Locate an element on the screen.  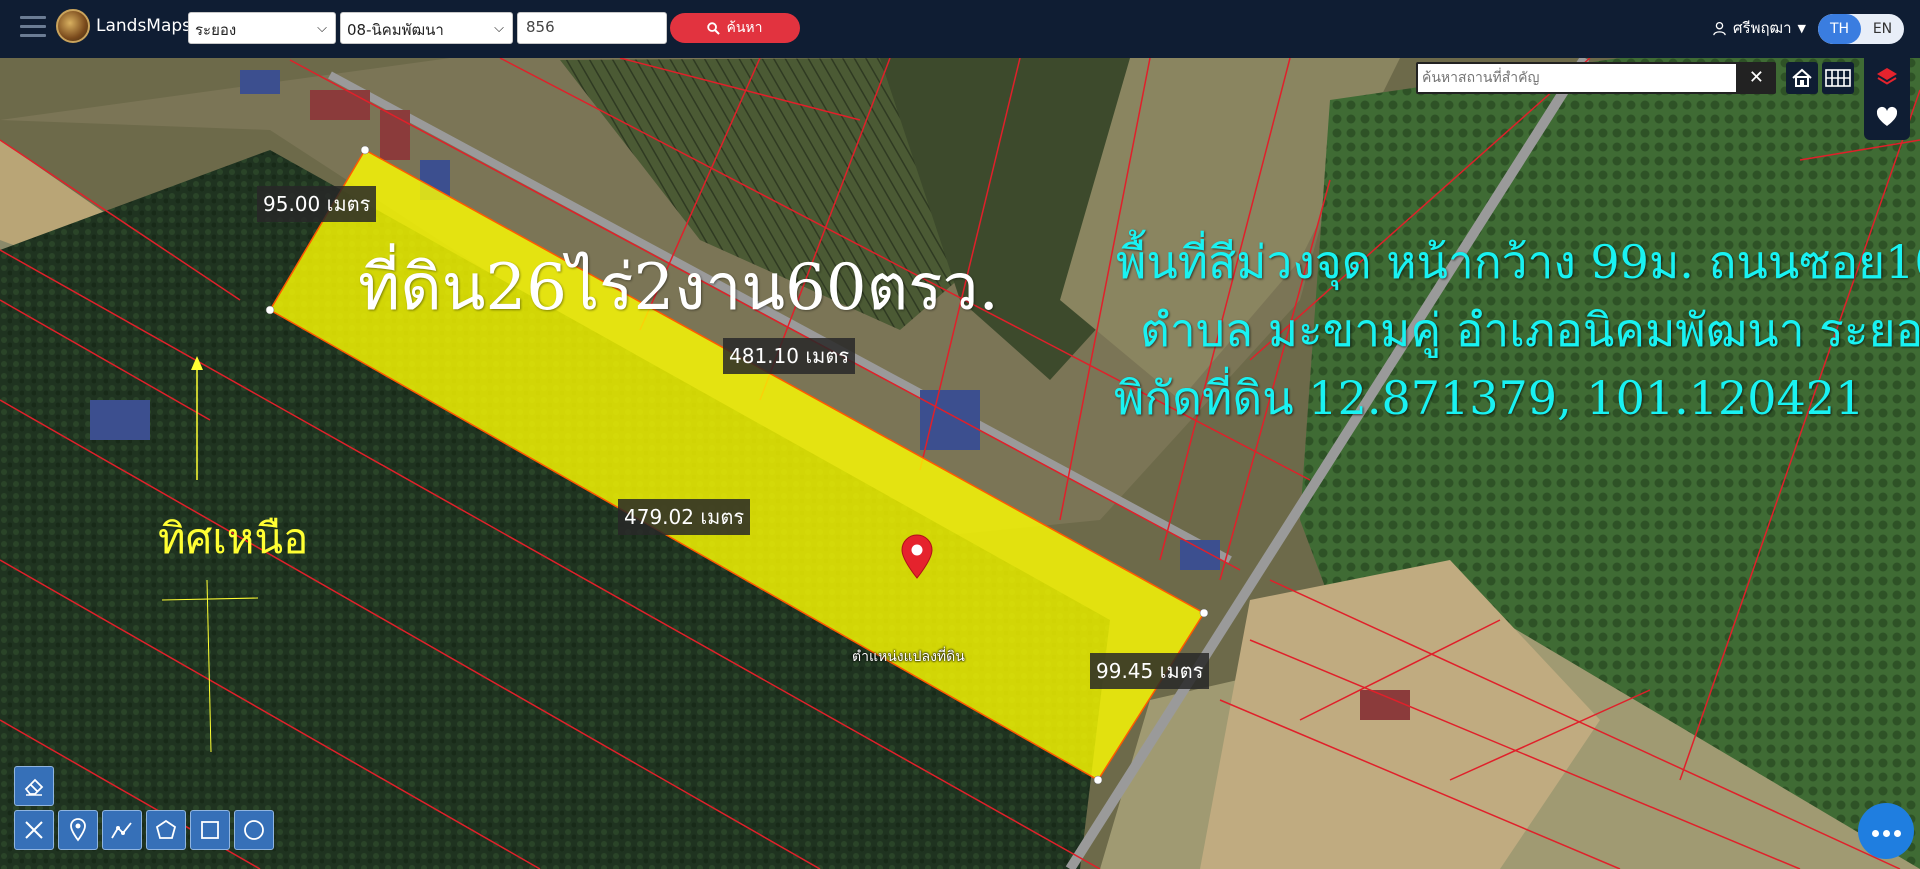
area-text: ที่ดิน26ไร่2งาน60ตรว. is located at coordinates (678, 288).